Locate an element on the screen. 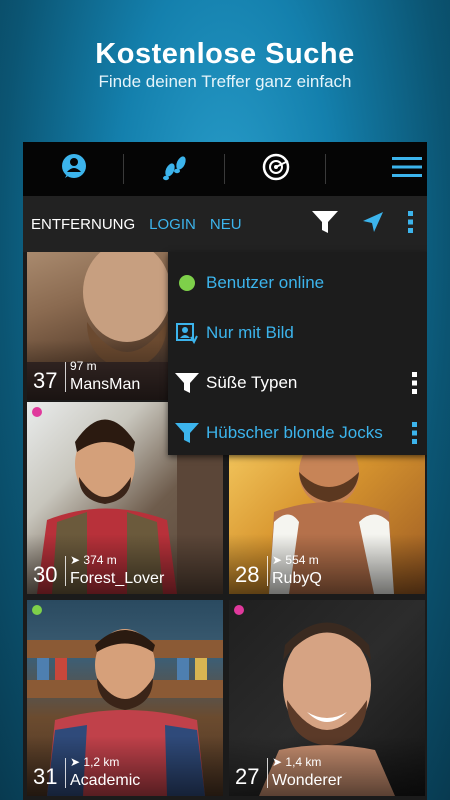 This screenshot has width=450, height=800. headline: Kostenlose Suche is located at coordinates (225, 54).